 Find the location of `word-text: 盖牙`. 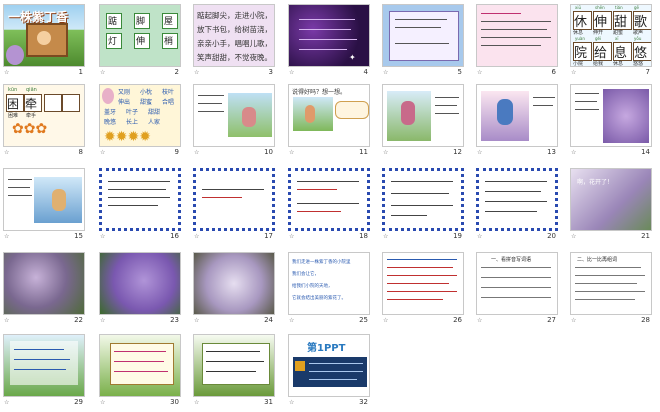

word-text: 盖牙 is located at coordinates (110, 112).